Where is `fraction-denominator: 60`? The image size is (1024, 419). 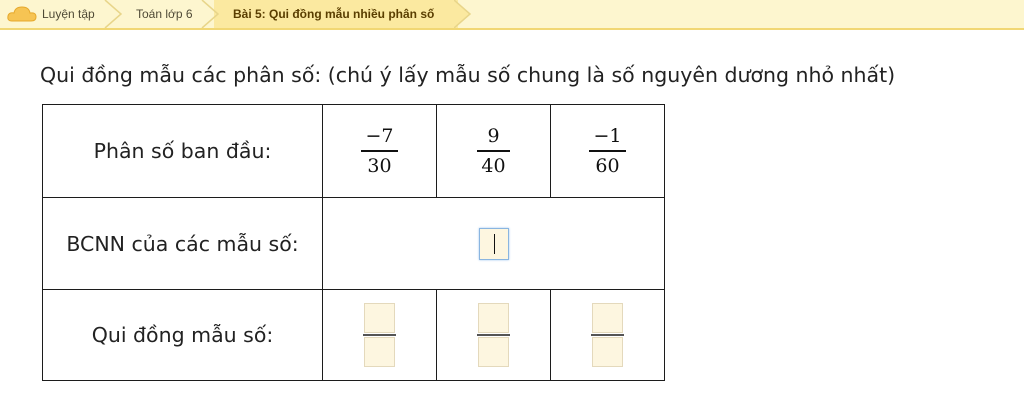 fraction-denominator: 60 is located at coordinates (607, 165).